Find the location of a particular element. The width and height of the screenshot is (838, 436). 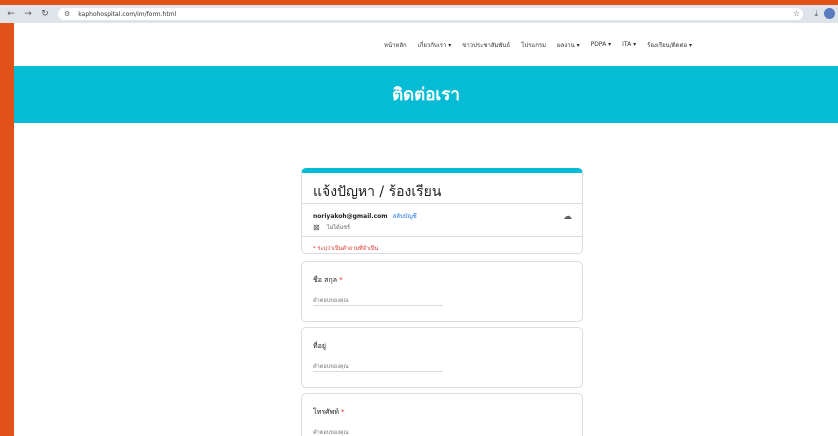

not-shared-text: ไม่ได้แชร์ is located at coordinates (338, 228).